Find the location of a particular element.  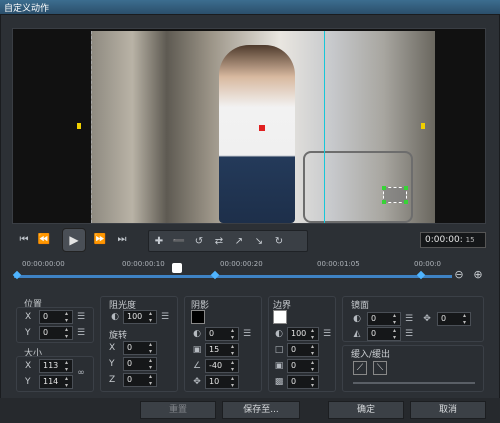

go-to-start-icon: ⏮ is located at coordinates (24, 240).